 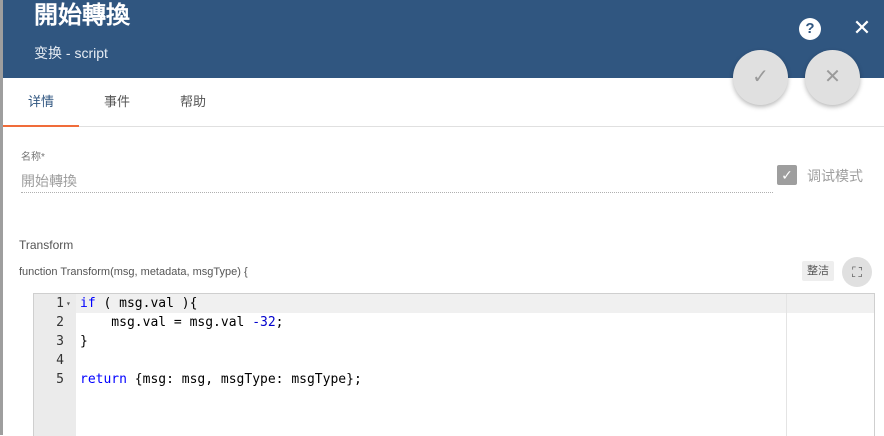 I want to click on tab-events: 事件, so click(x=117, y=102).